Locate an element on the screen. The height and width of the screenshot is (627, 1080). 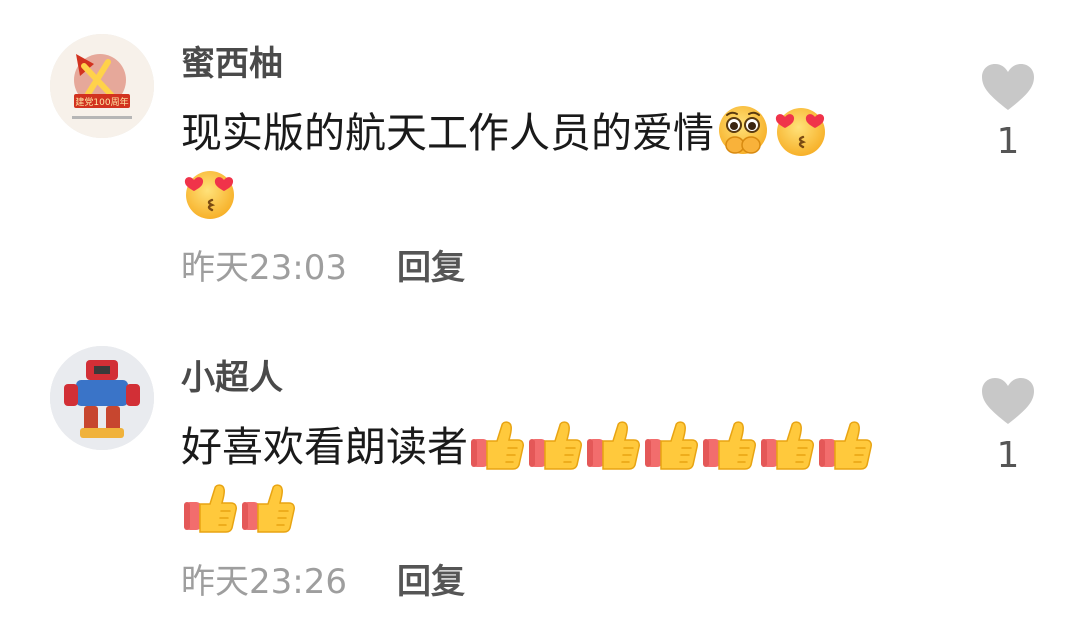
comment-text-body: 现实版的航天工作人员的爱情 is located at coordinates (447, 133).